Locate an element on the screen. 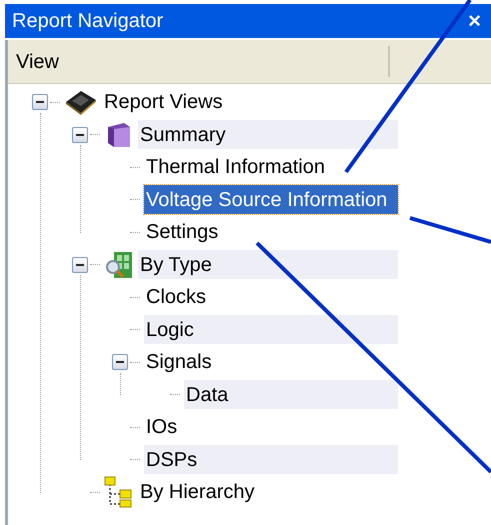 This screenshot has width=491, height=525. tree-item: Report Views is located at coordinates (250, 102).